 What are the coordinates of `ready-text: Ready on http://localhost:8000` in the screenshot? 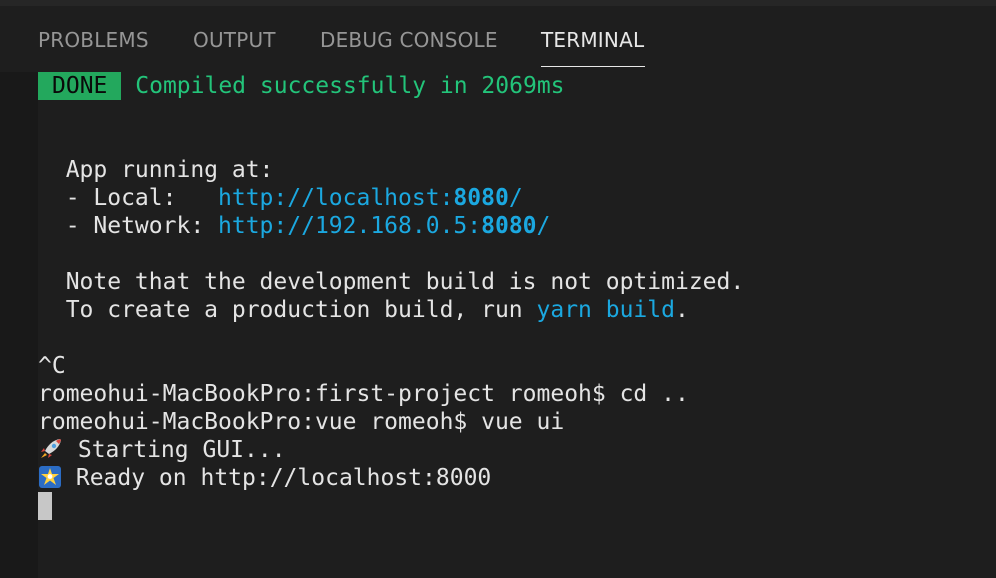 It's located at (277, 478).